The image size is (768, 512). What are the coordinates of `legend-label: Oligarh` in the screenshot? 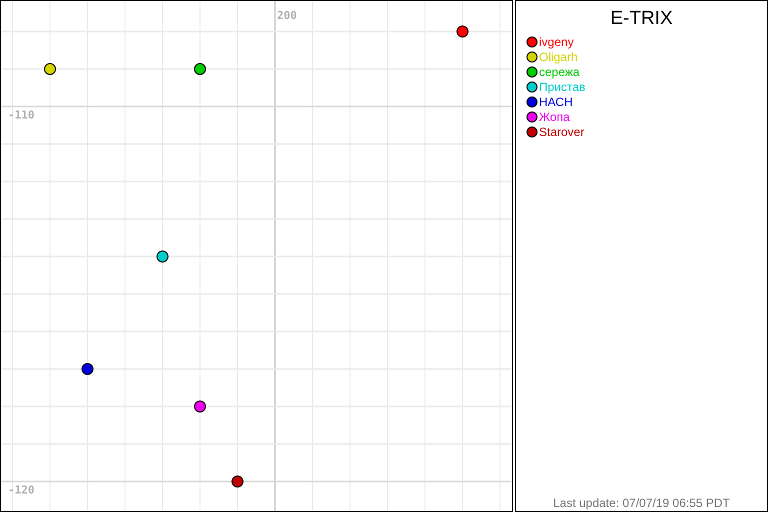 It's located at (558, 57).